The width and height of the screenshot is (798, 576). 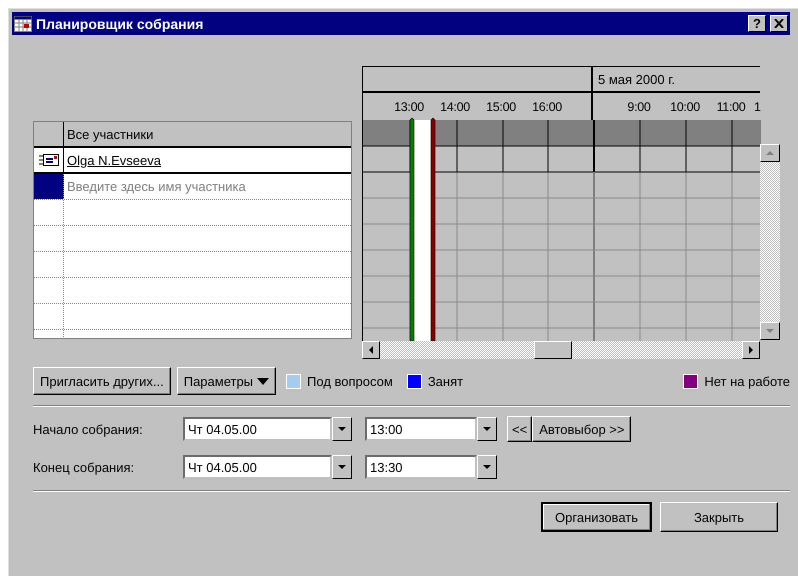 What do you see at coordinates (226, 381) in the screenshot?
I see `options-menu-button: Параметры` at bounding box center [226, 381].